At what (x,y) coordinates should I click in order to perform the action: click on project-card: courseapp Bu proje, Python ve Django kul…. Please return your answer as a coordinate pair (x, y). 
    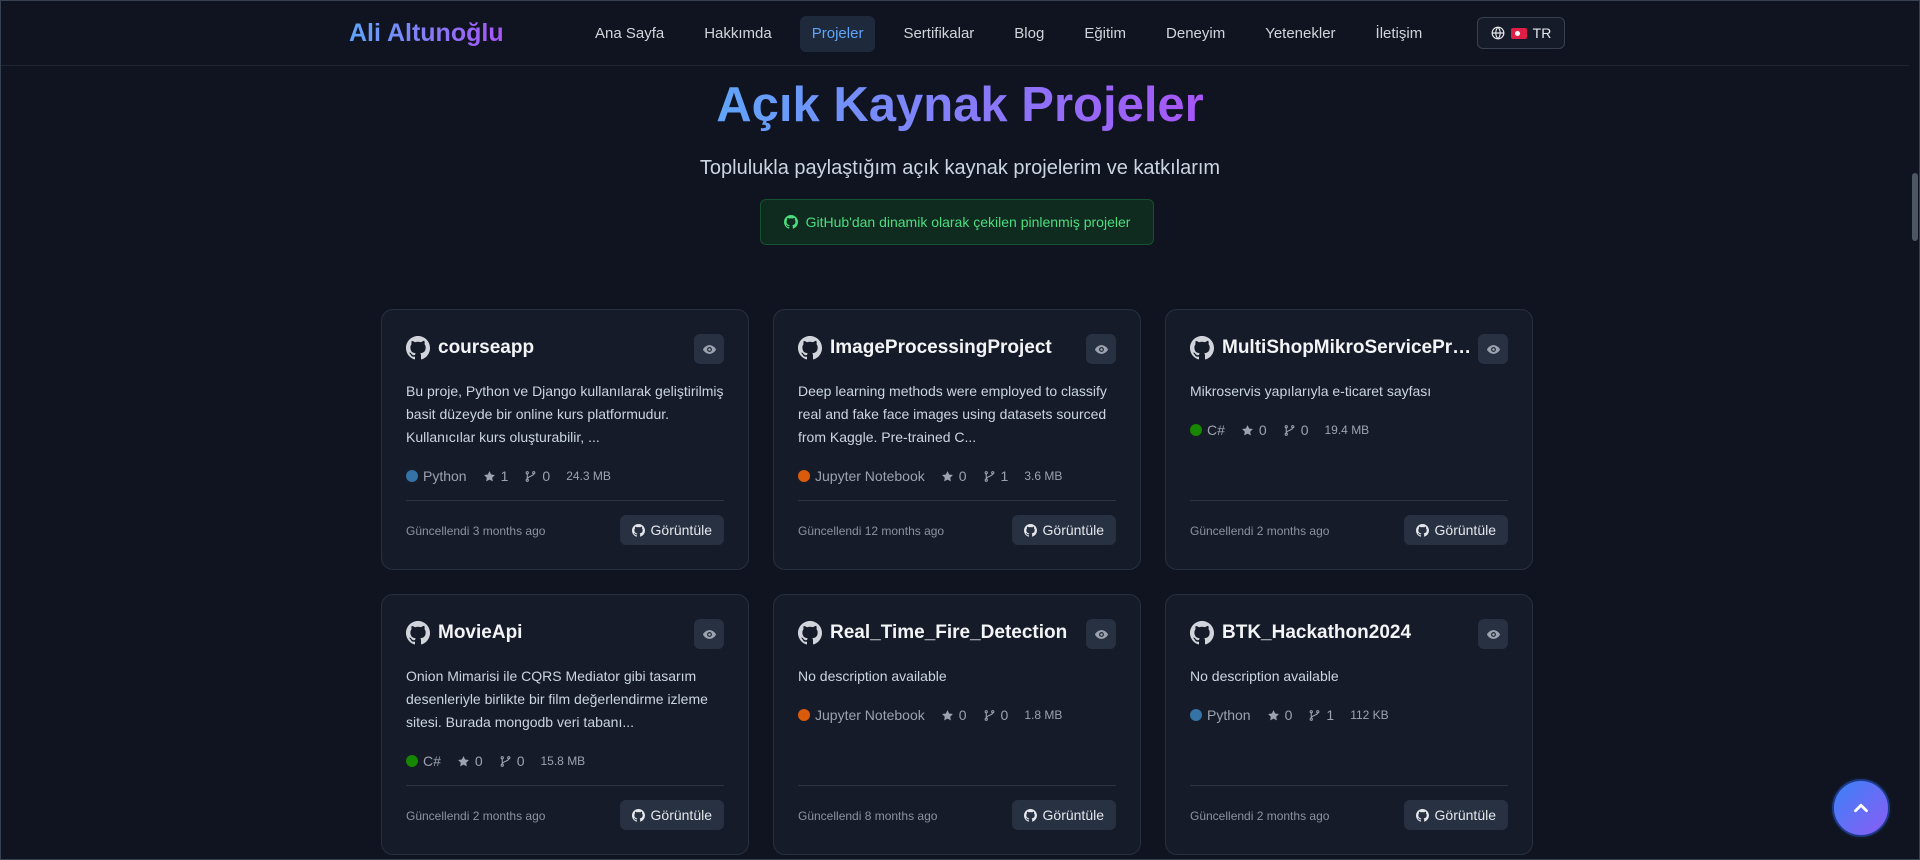
    Looking at the image, I should click on (565, 439).